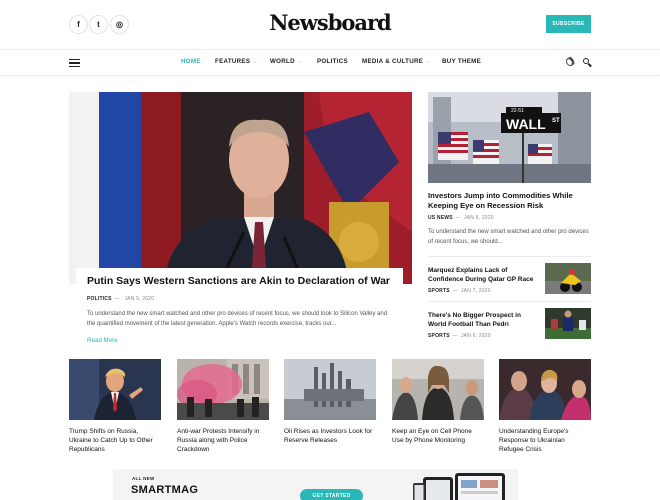 The height and width of the screenshot is (500, 660). I want to click on wall-street-sign-text: WALL, so click(526, 124).